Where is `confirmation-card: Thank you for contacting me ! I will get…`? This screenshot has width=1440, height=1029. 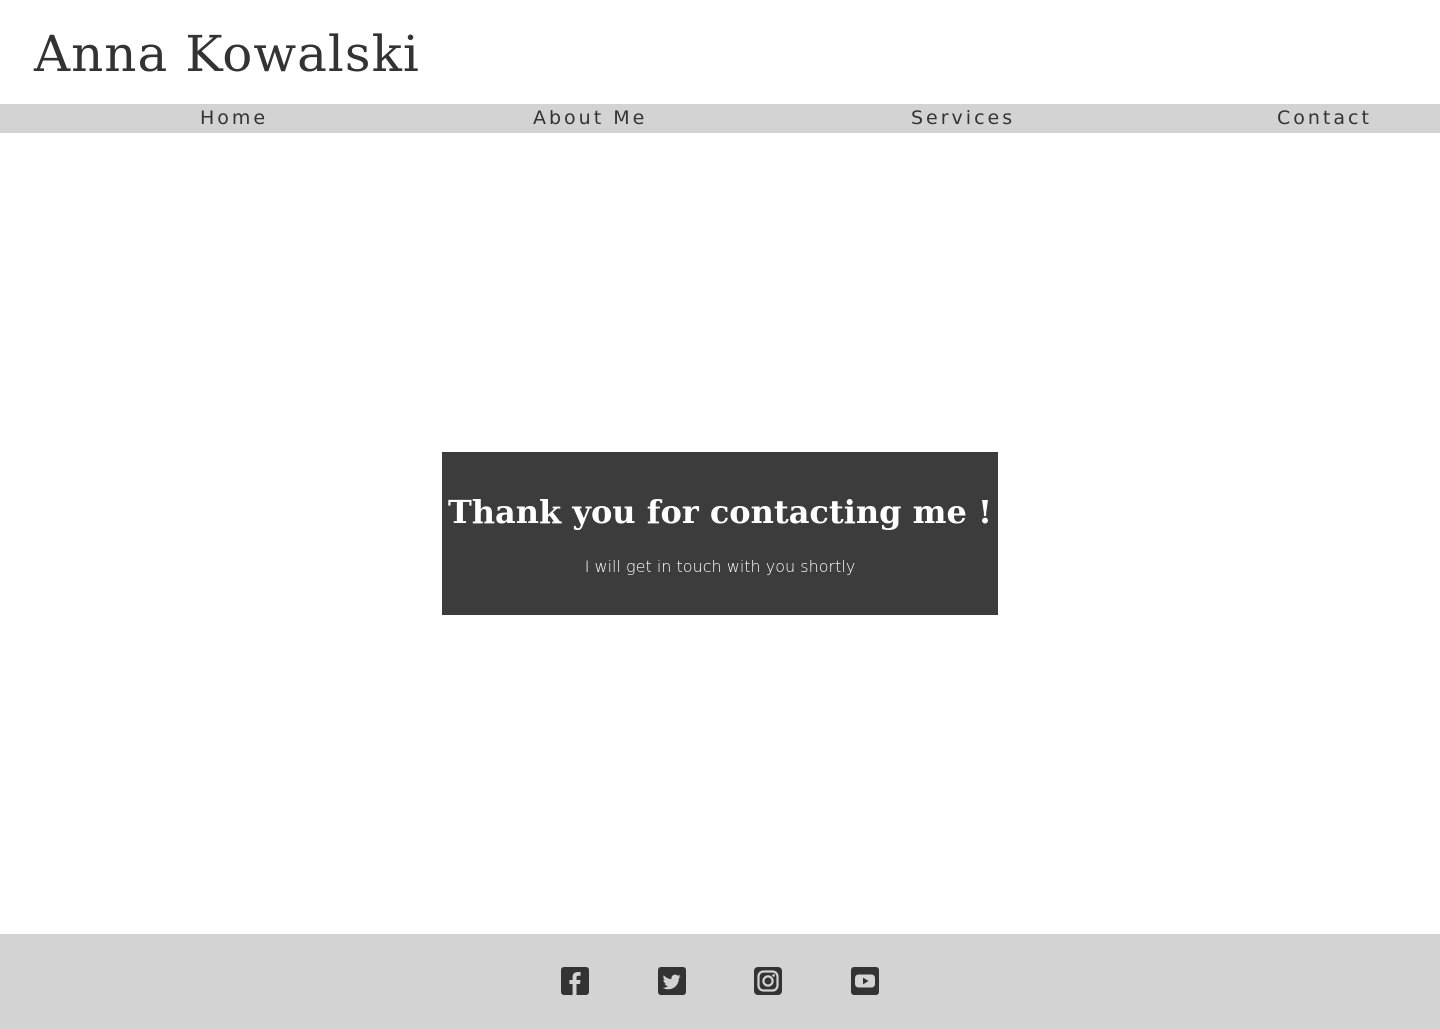 confirmation-card: Thank you for contacting me ! I will get… is located at coordinates (720, 533).